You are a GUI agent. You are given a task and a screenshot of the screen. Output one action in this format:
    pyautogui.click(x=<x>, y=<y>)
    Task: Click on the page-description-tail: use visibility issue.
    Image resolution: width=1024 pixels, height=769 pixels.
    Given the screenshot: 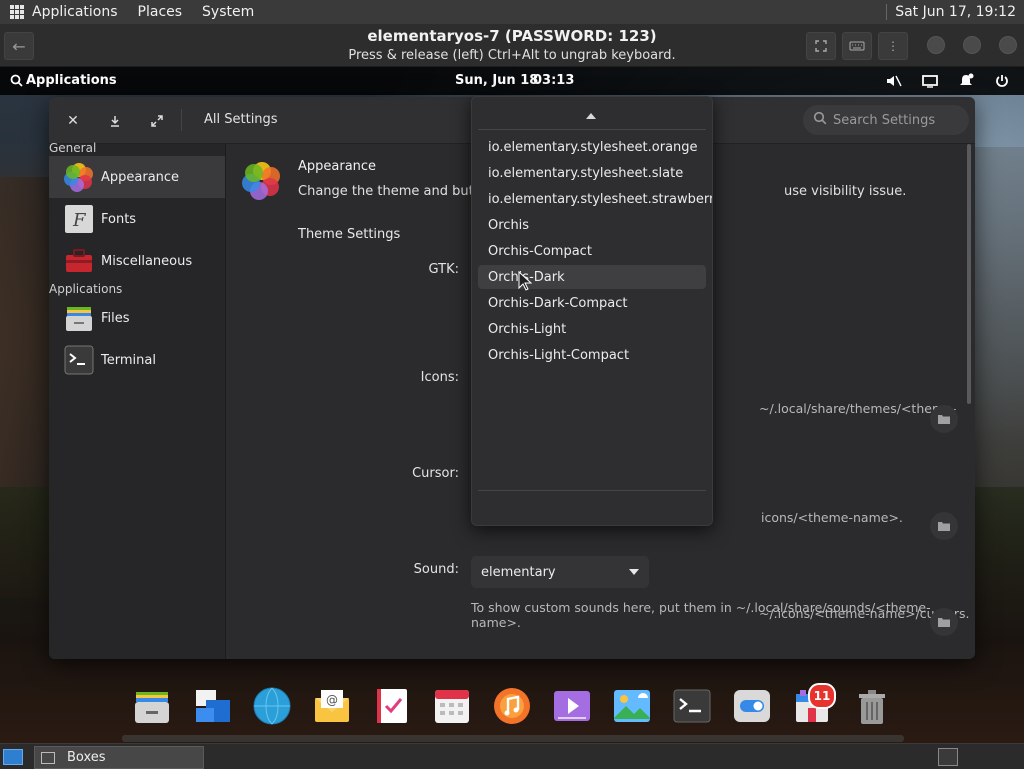 What is the action you would take?
    pyautogui.click(x=845, y=191)
    